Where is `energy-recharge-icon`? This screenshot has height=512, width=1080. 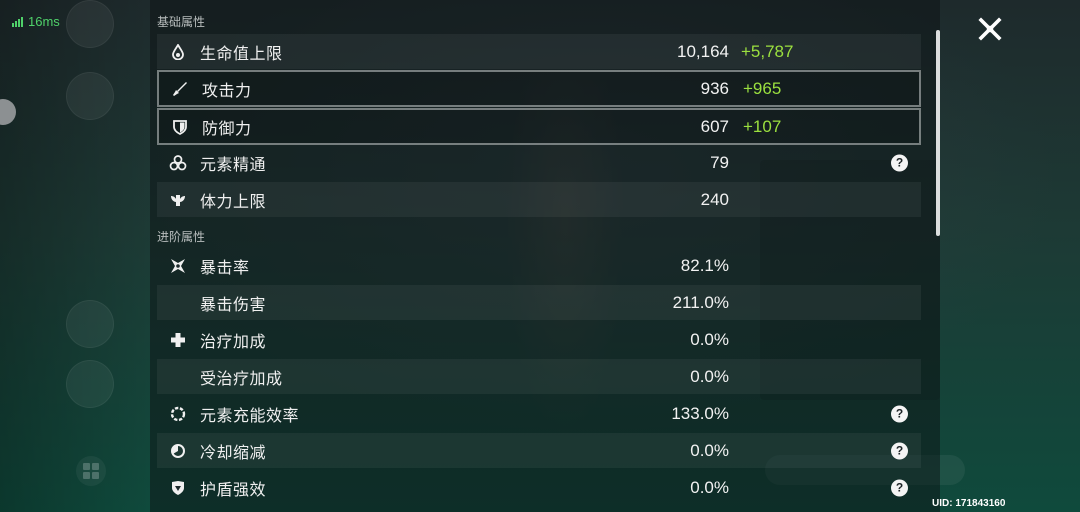 energy-recharge-icon is located at coordinates (178, 414).